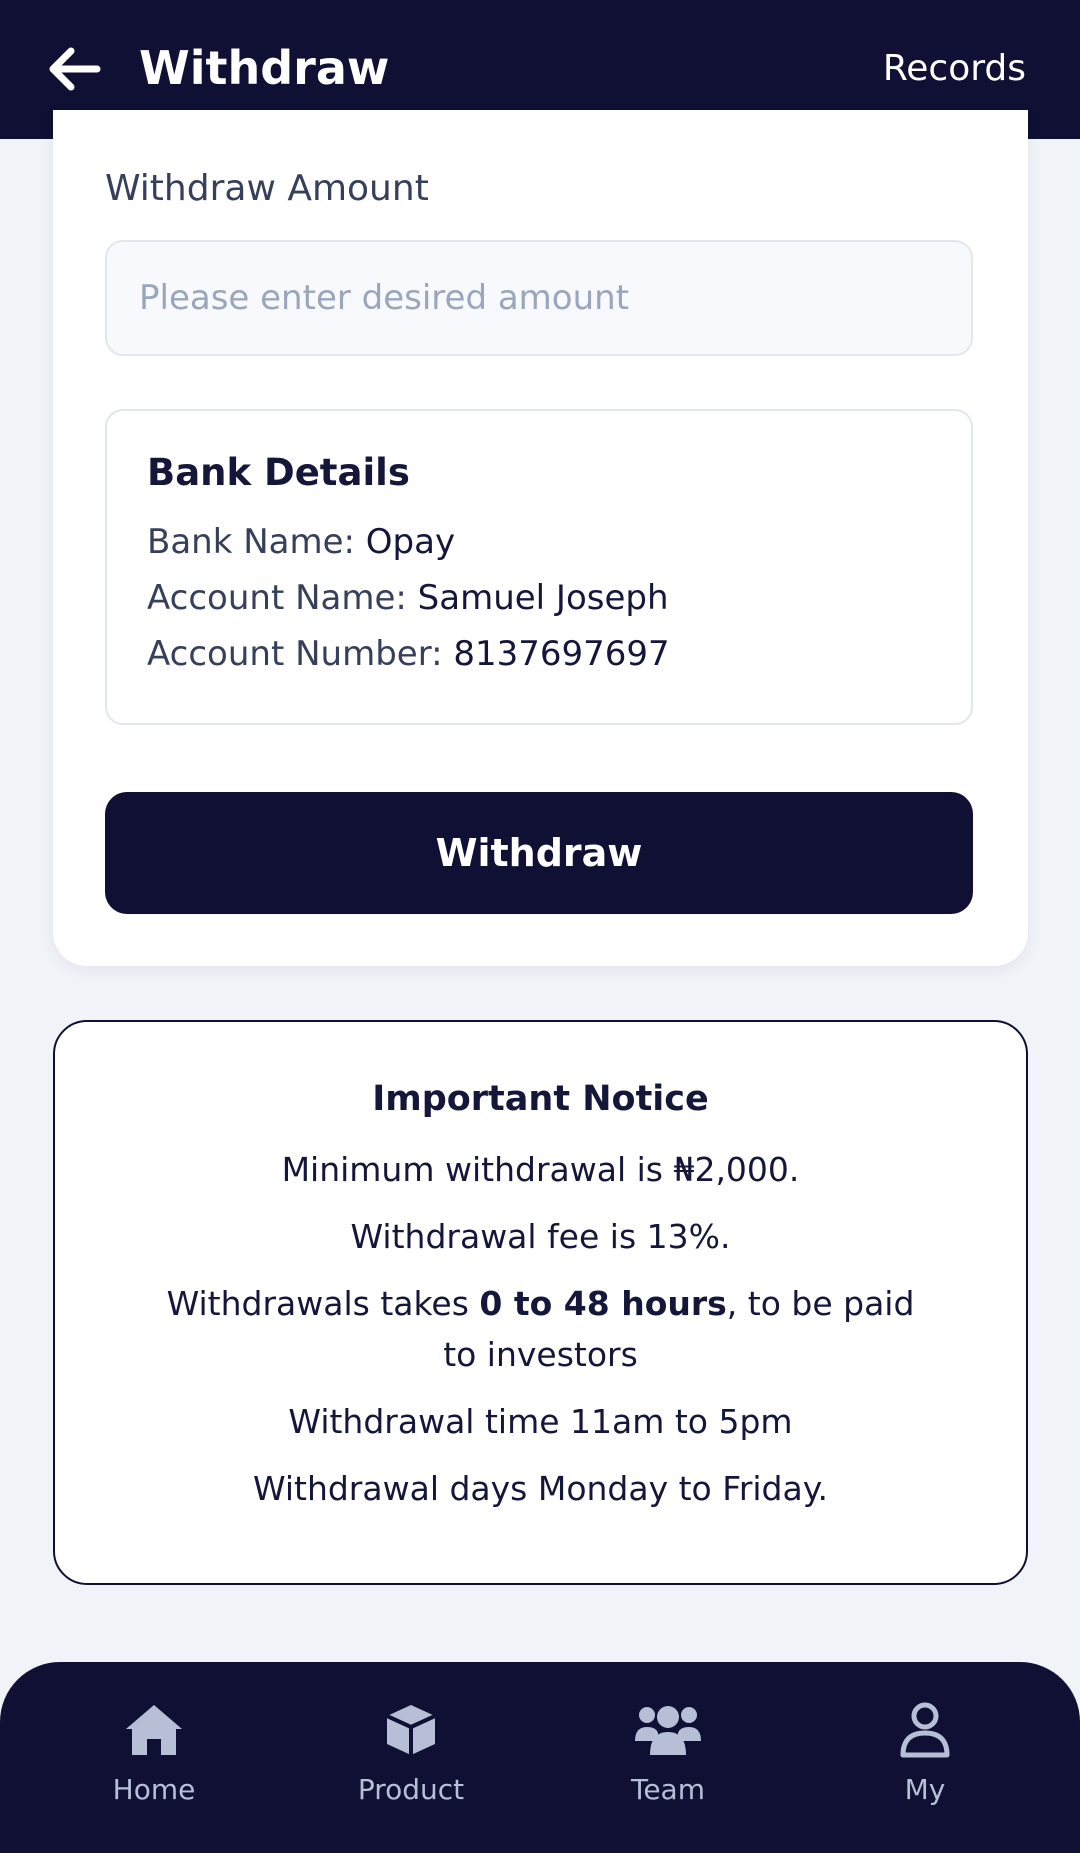 This screenshot has width=1080, height=1853. I want to click on notice-min-withdrawal: Minimum withdrawal is ₦2,000., so click(540, 1169).